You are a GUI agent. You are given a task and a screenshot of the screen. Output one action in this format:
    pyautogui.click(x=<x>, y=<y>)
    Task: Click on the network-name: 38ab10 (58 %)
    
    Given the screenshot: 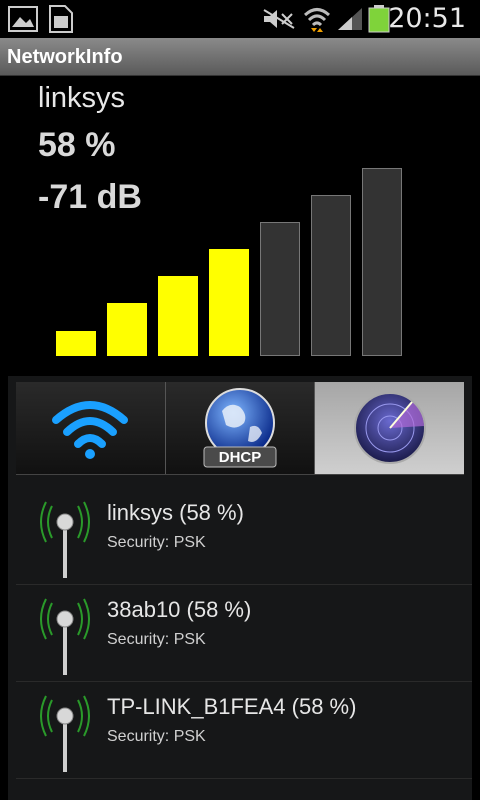 What is the action you would take?
    pyautogui.click(x=179, y=609)
    